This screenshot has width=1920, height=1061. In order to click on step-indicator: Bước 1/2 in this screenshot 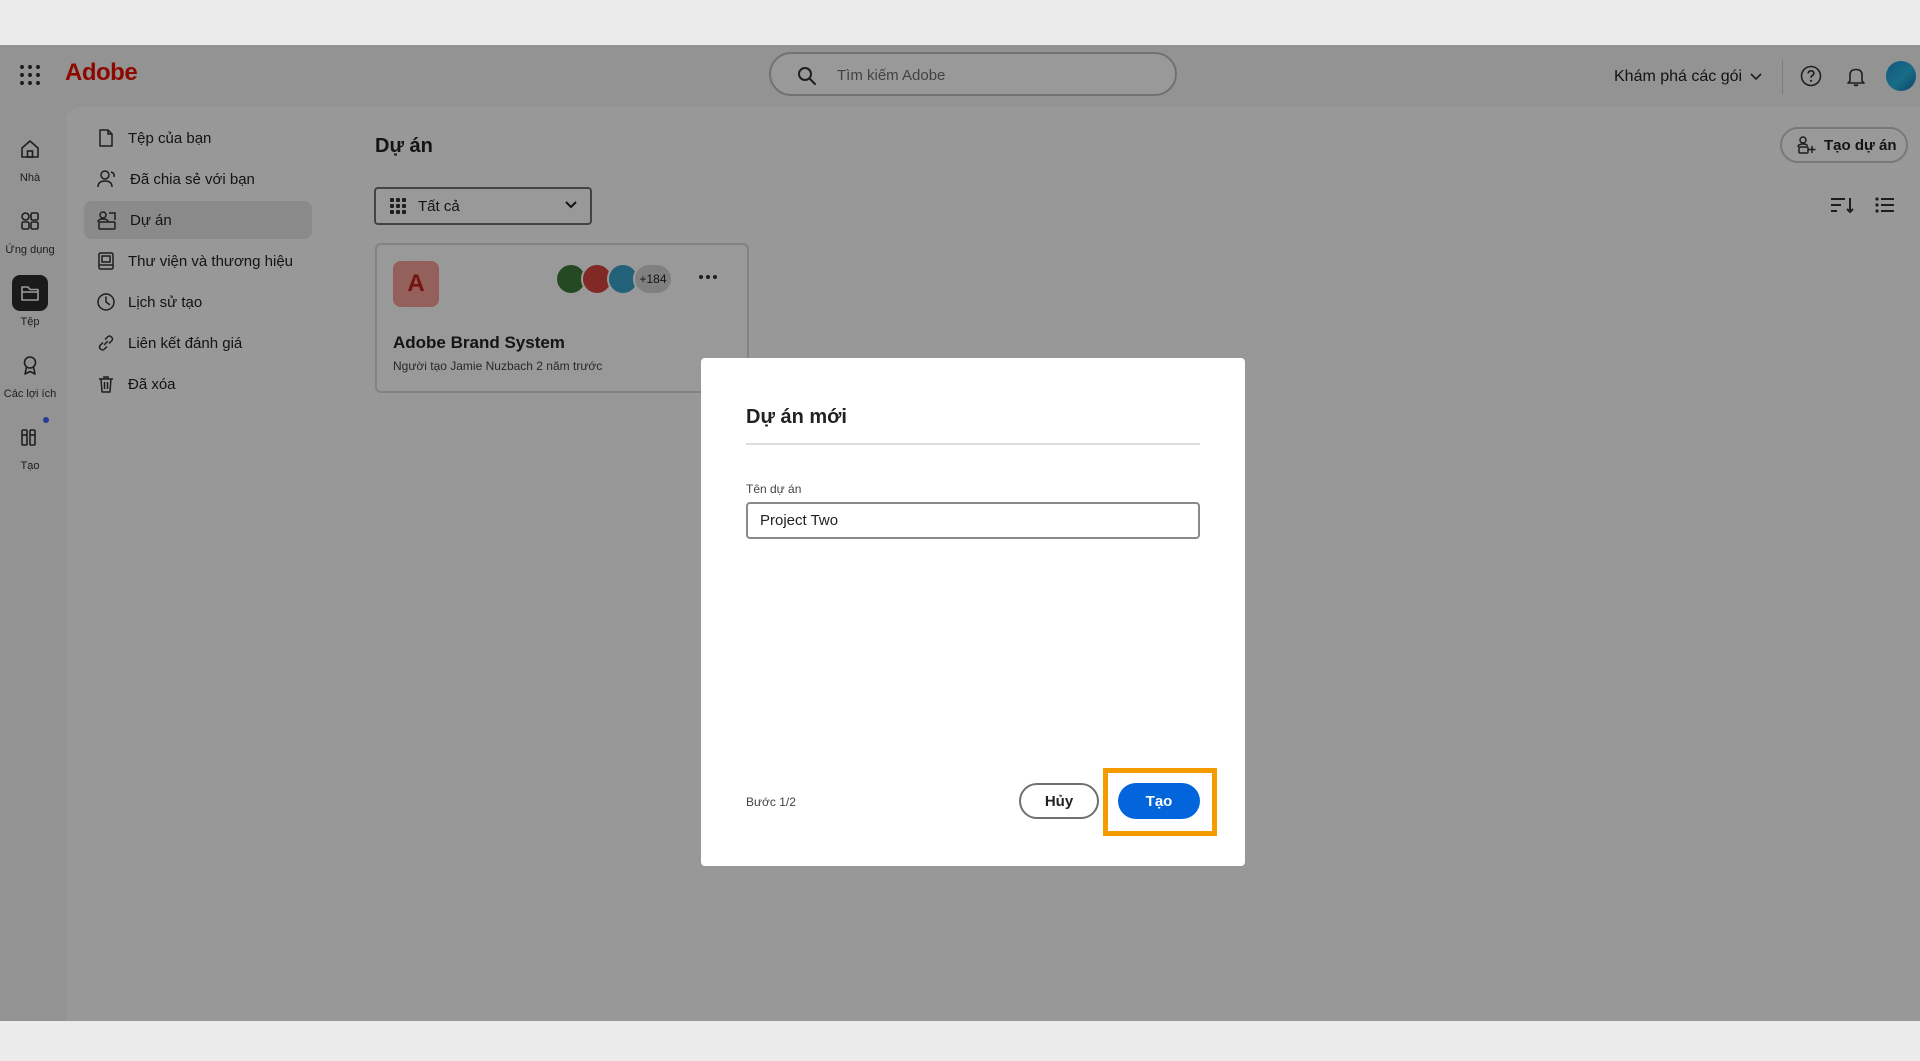, I will do `click(771, 802)`.